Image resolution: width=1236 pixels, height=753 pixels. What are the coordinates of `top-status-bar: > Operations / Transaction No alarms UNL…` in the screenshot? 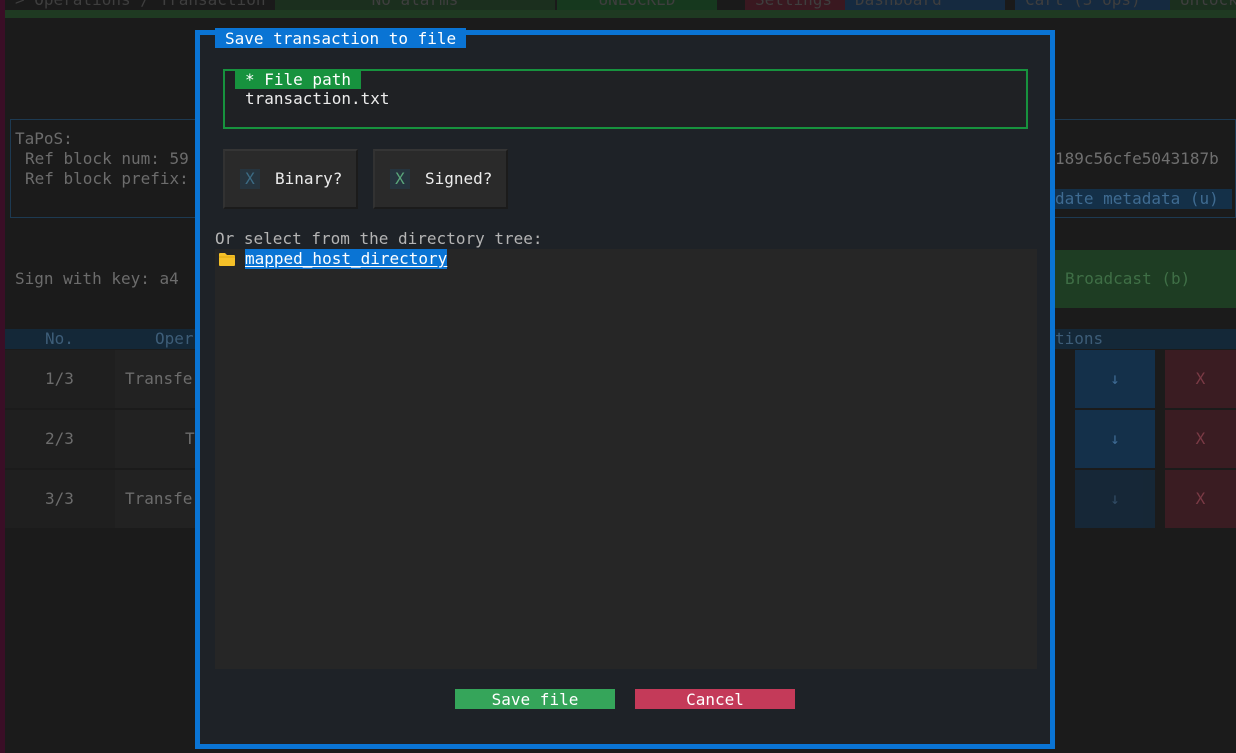 It's located at (620, 5).